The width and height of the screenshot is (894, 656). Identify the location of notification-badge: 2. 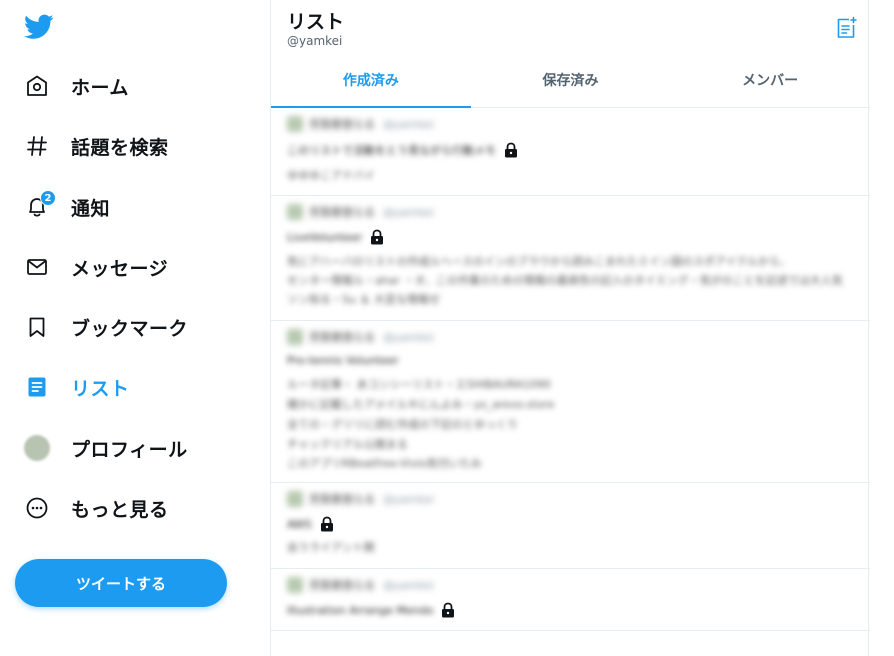
(48, 198).